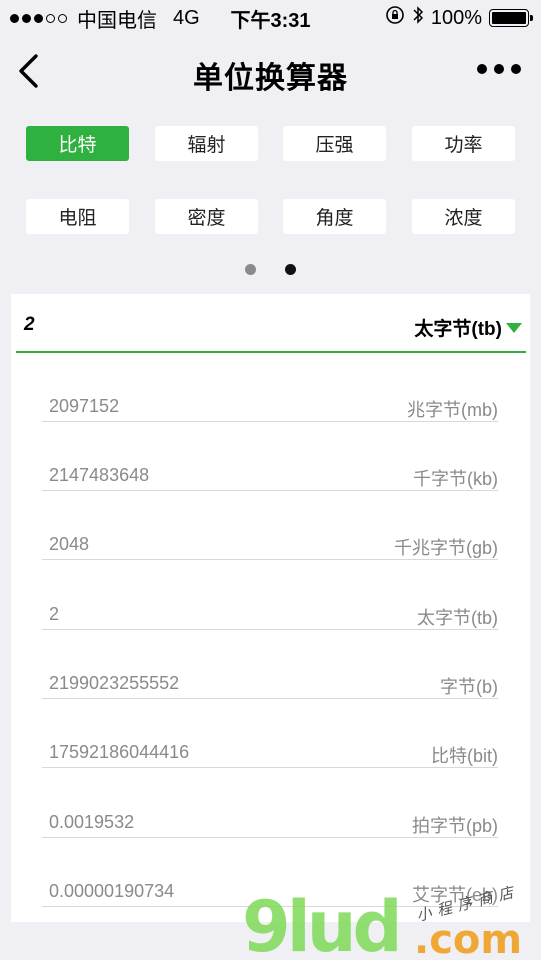 This screenshot has width=541, height=960. I want to click on category-concentration: 浓度, so click(463, 216).